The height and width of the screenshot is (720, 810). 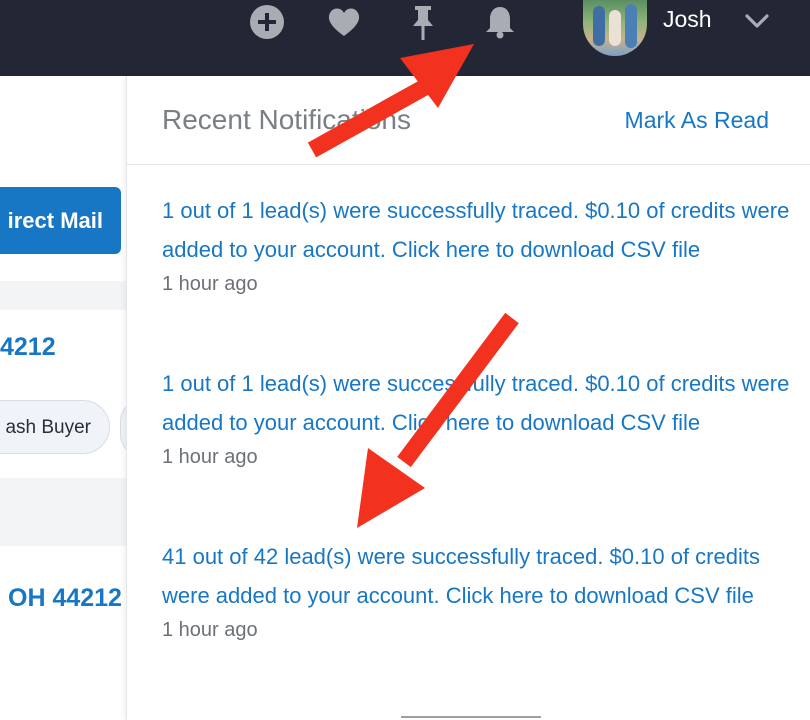 What do you see at coordinates (471, 718) in the screenshot?
I see `scroll-indicator` at bounding box center [471, 718].